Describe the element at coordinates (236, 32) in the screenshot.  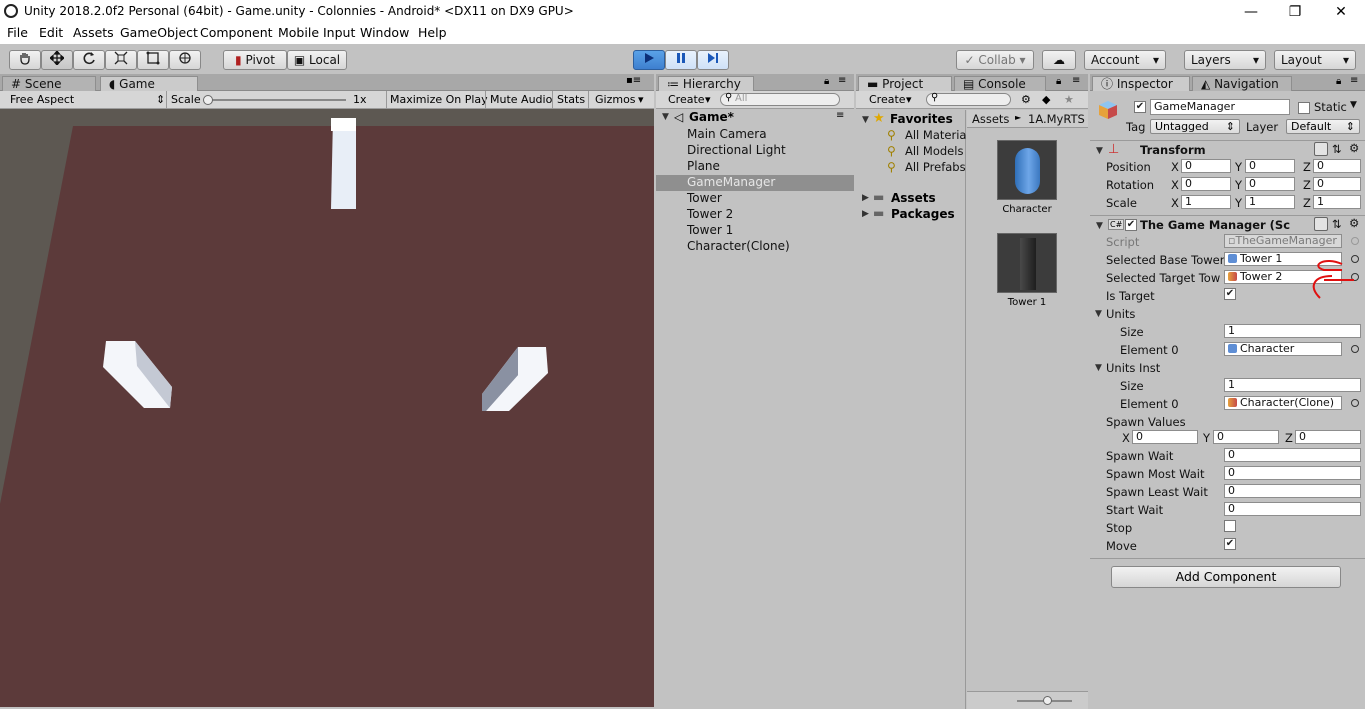
I see `menu-component: Component` at that location.